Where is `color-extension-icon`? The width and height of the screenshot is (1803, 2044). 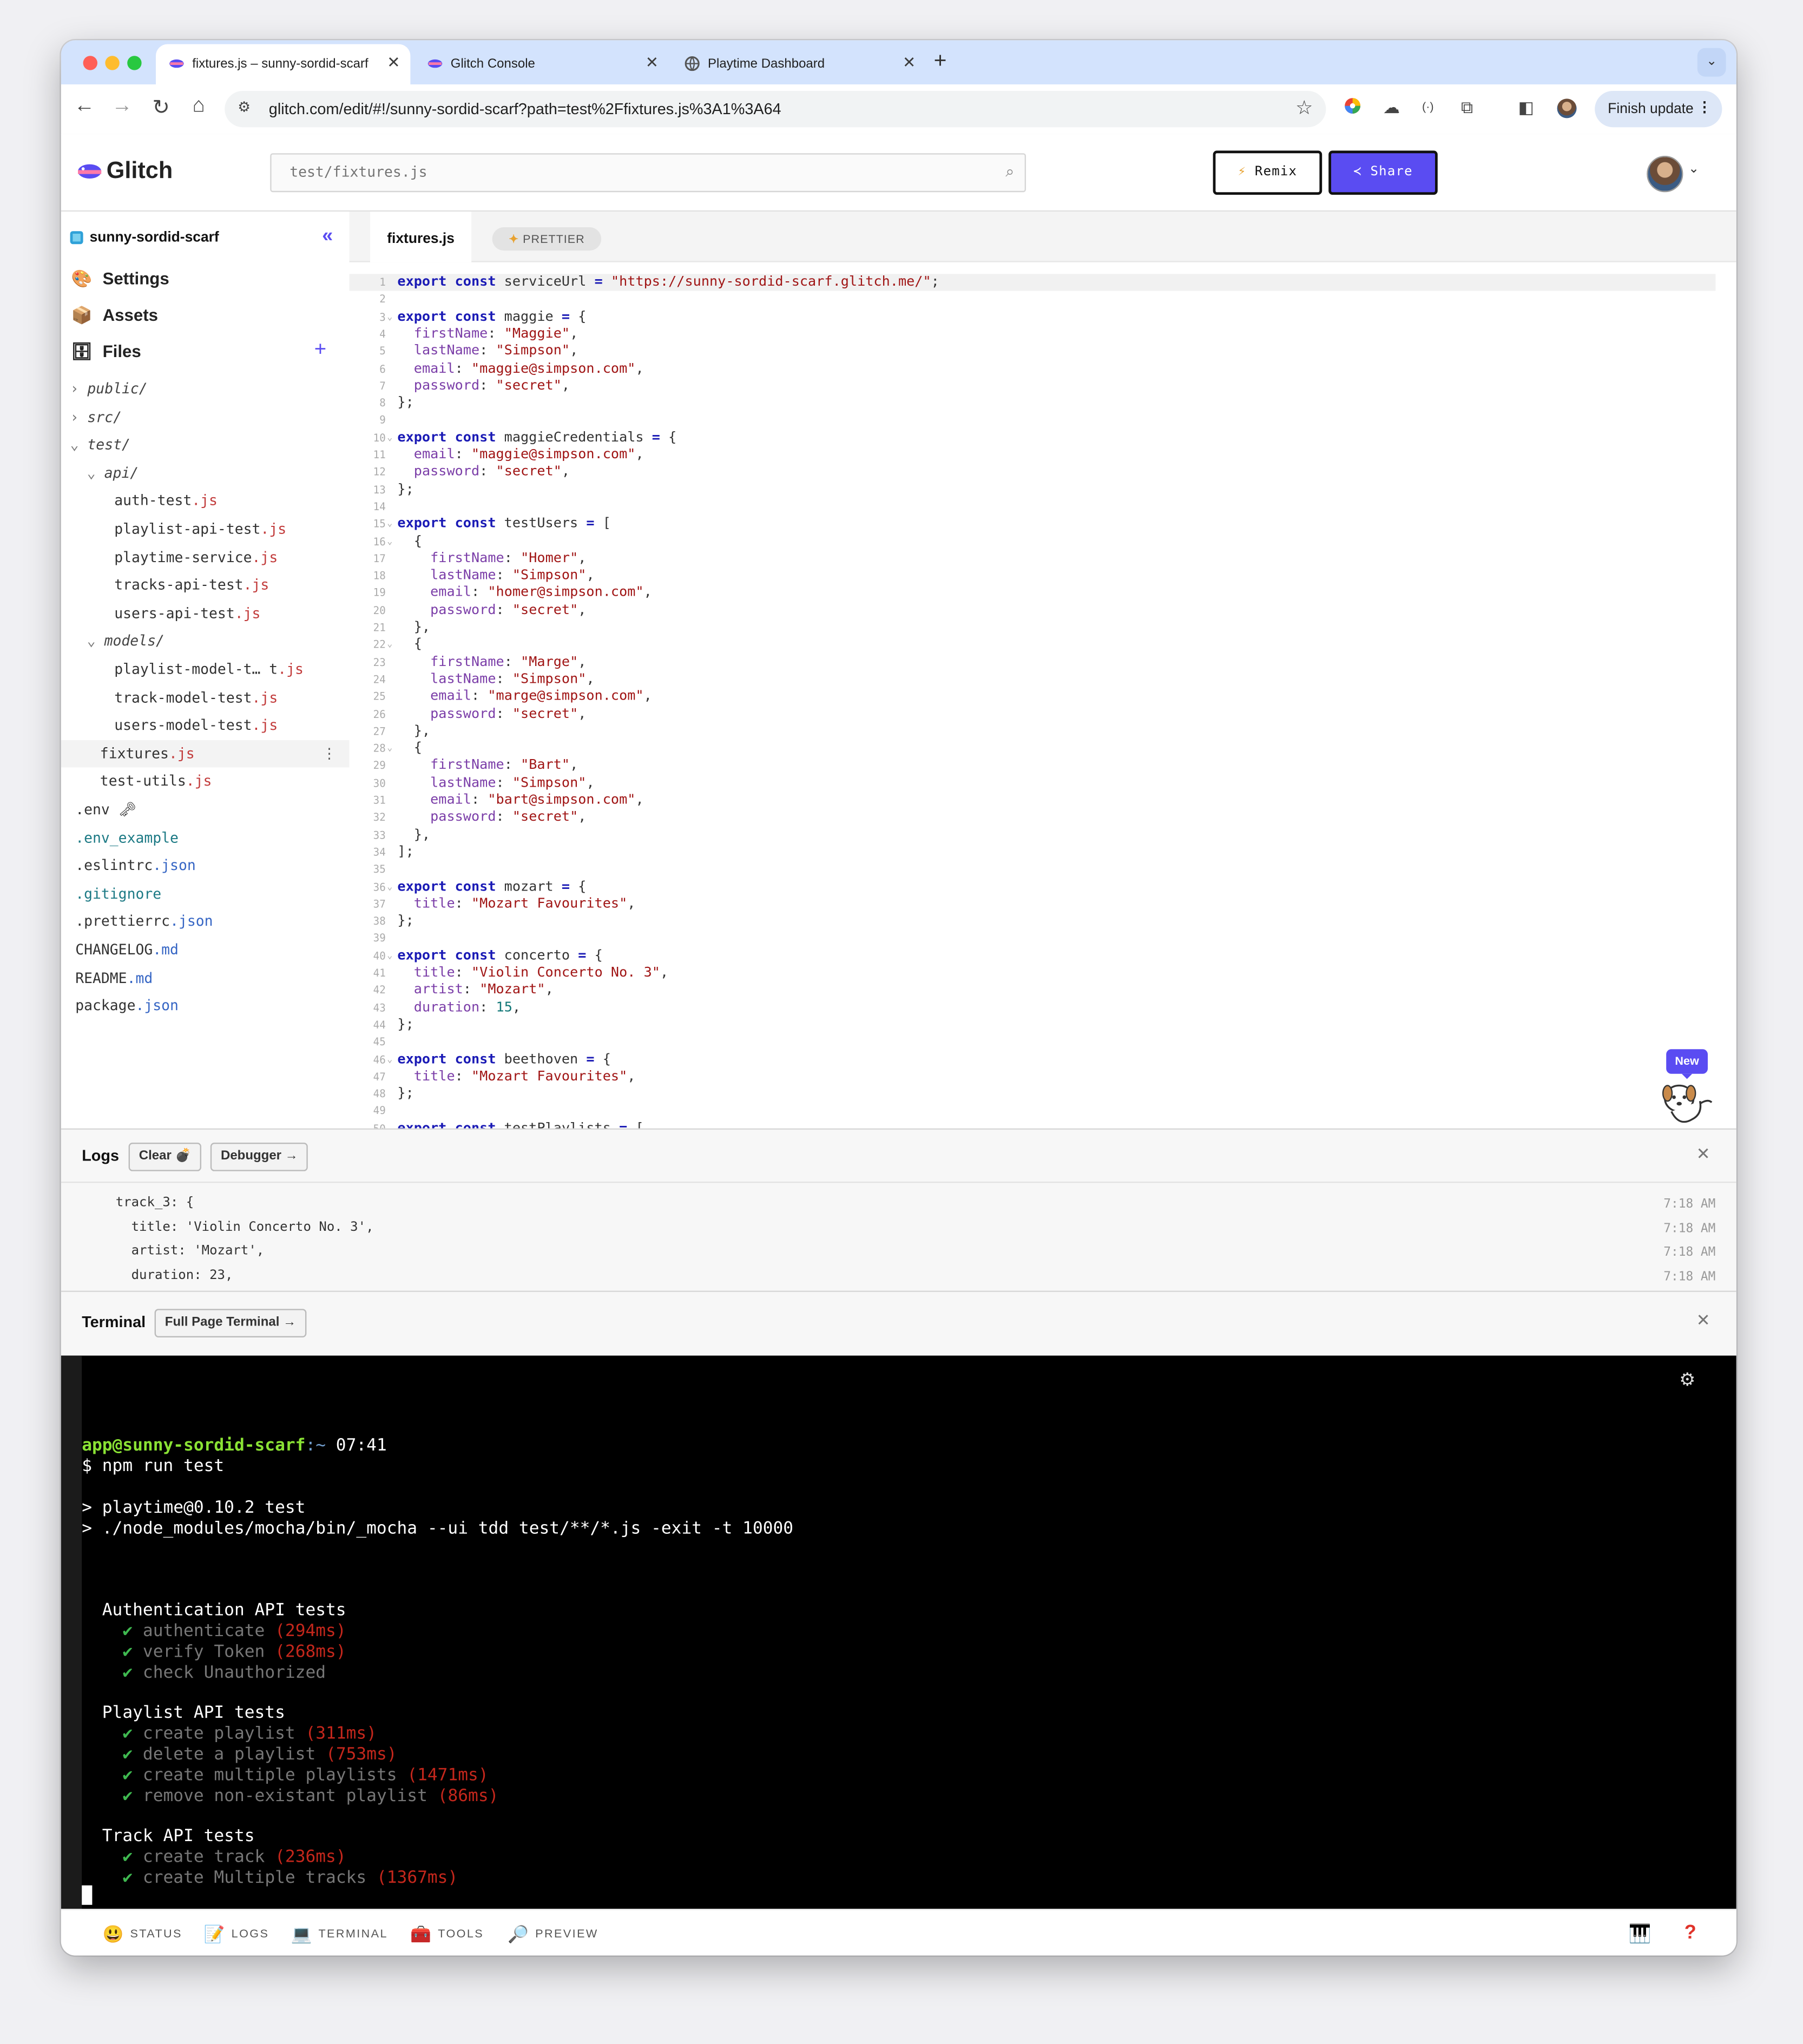 color-extension-icon is located at coordinates (1352, 107).